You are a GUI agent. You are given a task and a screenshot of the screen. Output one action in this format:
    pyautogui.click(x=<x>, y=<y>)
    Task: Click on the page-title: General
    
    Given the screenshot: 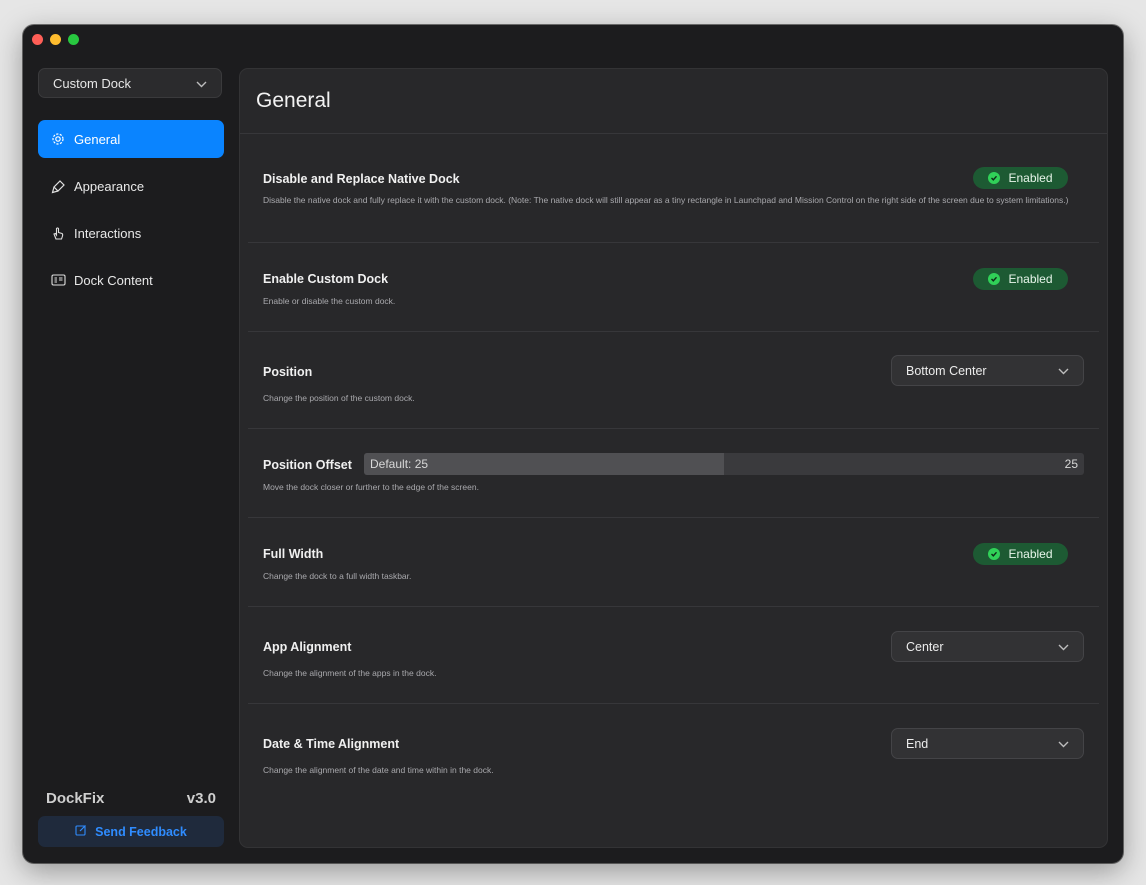 What is the action you would take?
    pyautogui.click(x=293, y=100)
    